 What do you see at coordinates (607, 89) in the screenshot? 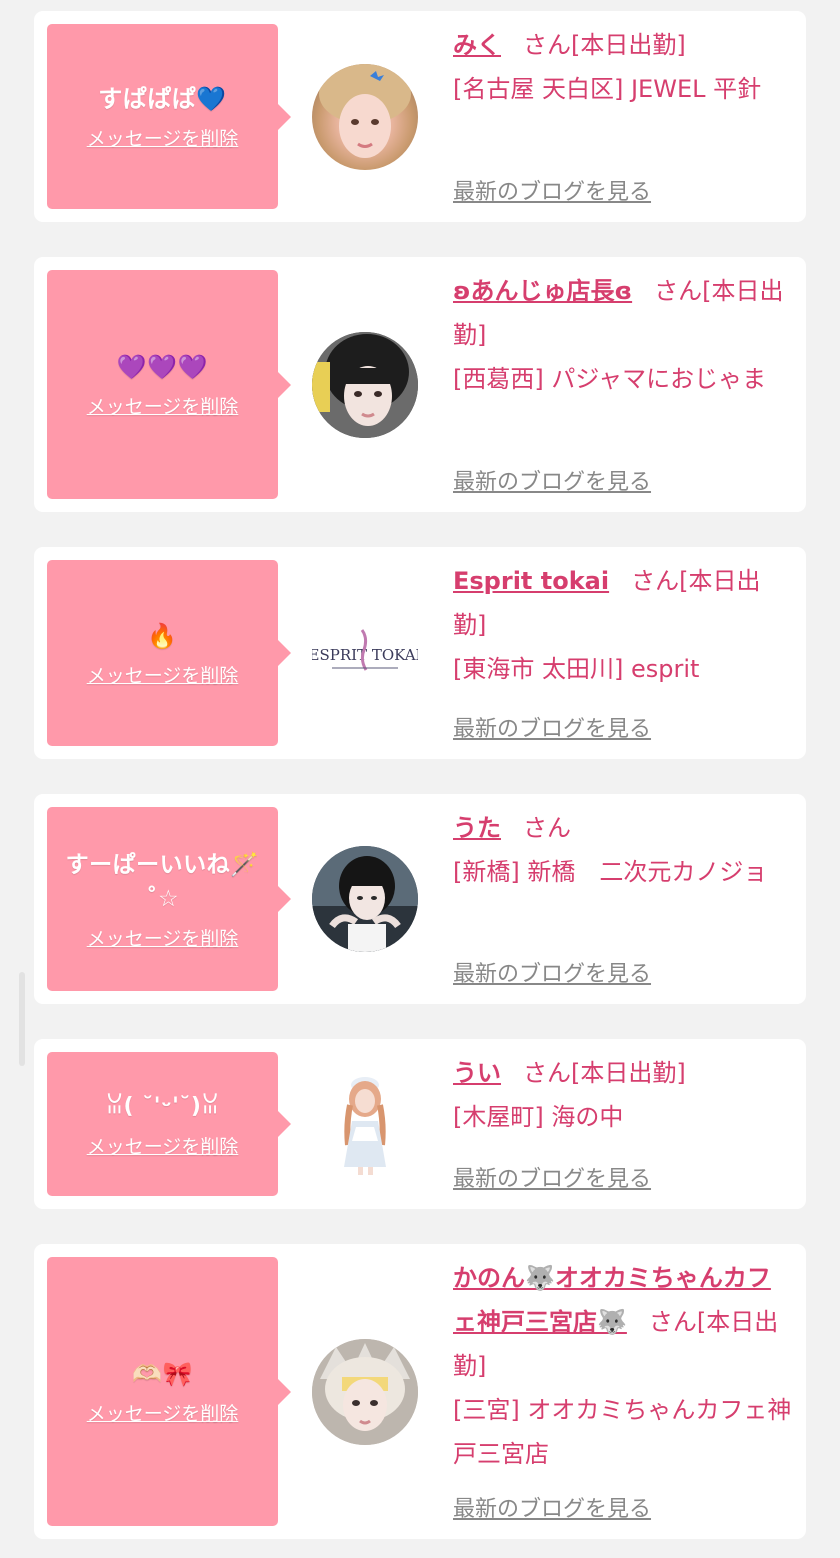
I see `member-area: [名古屋 天白区] JEWEL 平針` at bounding box center [607, 89].